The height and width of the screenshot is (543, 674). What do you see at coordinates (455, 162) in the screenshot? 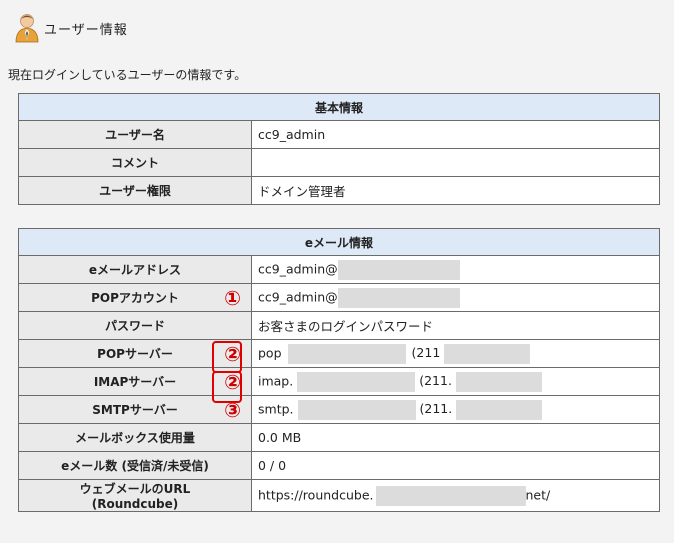
I see `comment-value` at bounding box center [455, 162].